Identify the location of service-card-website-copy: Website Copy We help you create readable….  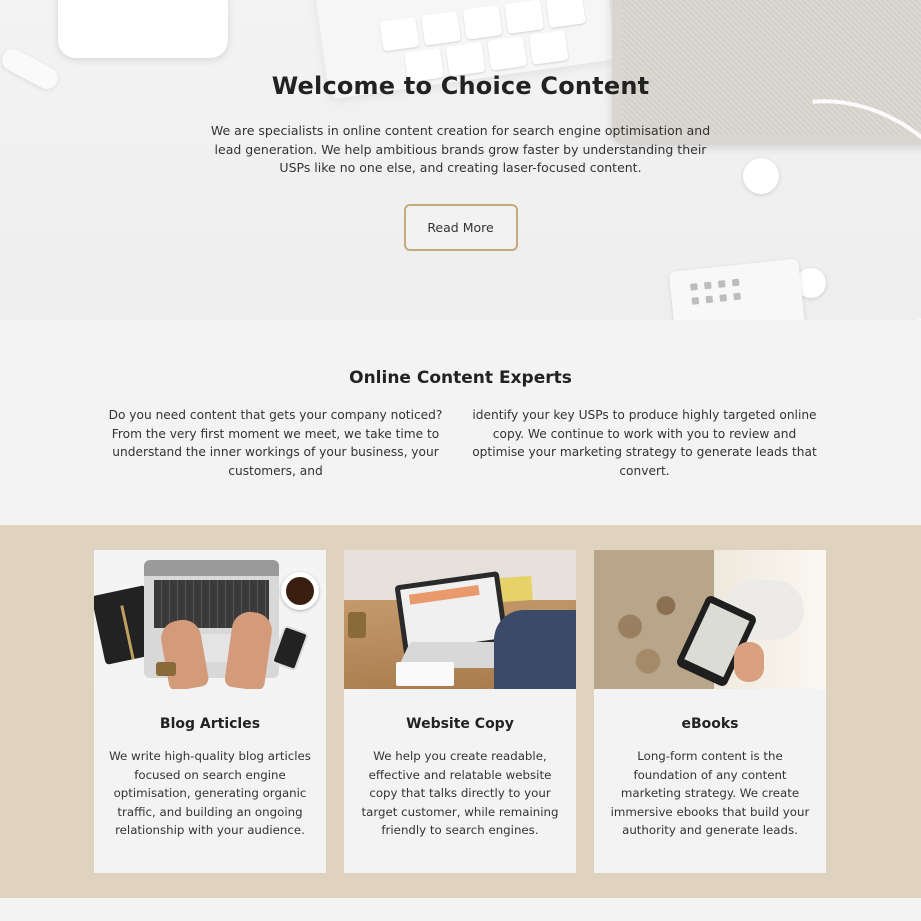
(460, 711).